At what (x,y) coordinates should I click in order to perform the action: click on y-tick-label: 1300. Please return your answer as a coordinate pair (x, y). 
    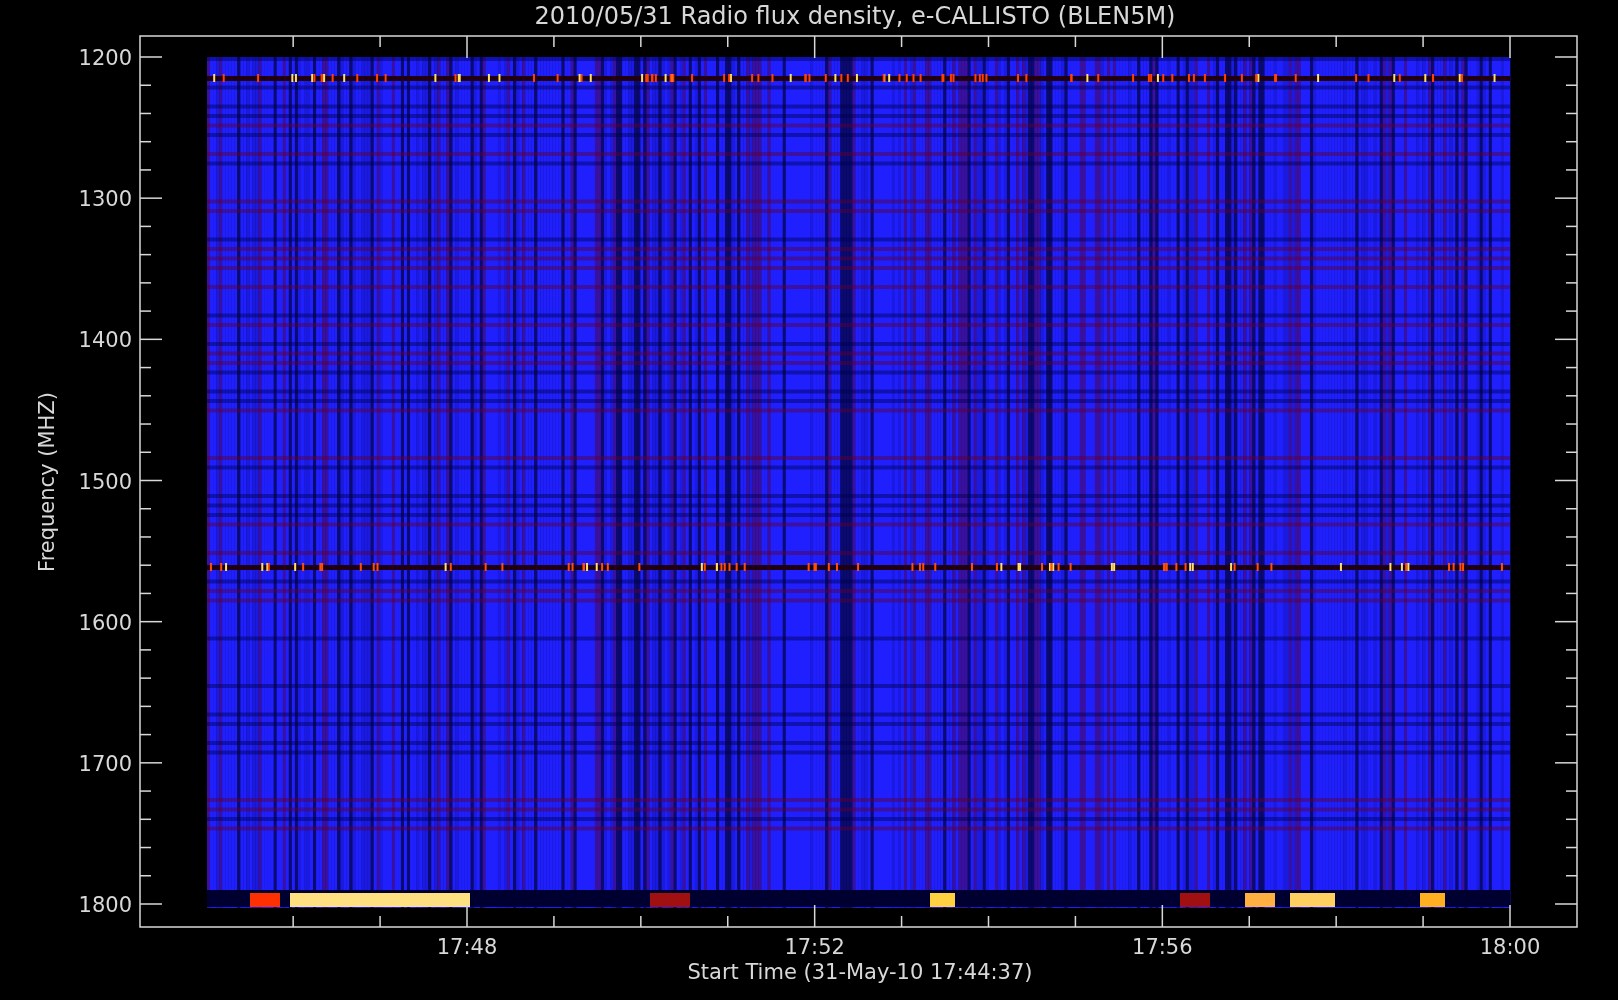
    Looking at the image, I should click on (105, 199).